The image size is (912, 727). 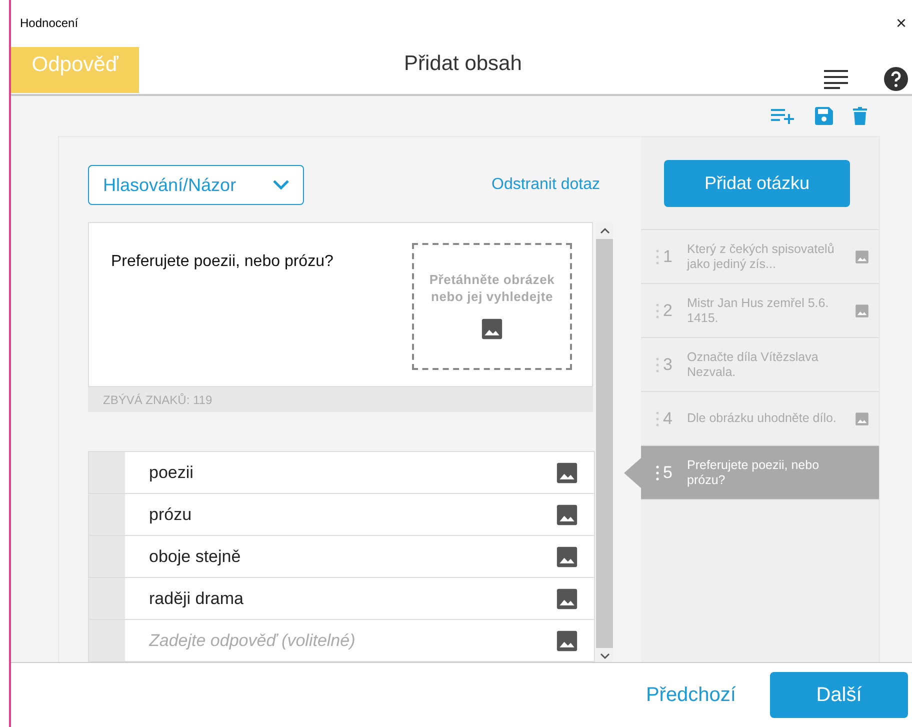 I want to click on question-title: Dle obrázku uhodněte dílo., so click(x=762, y=418).